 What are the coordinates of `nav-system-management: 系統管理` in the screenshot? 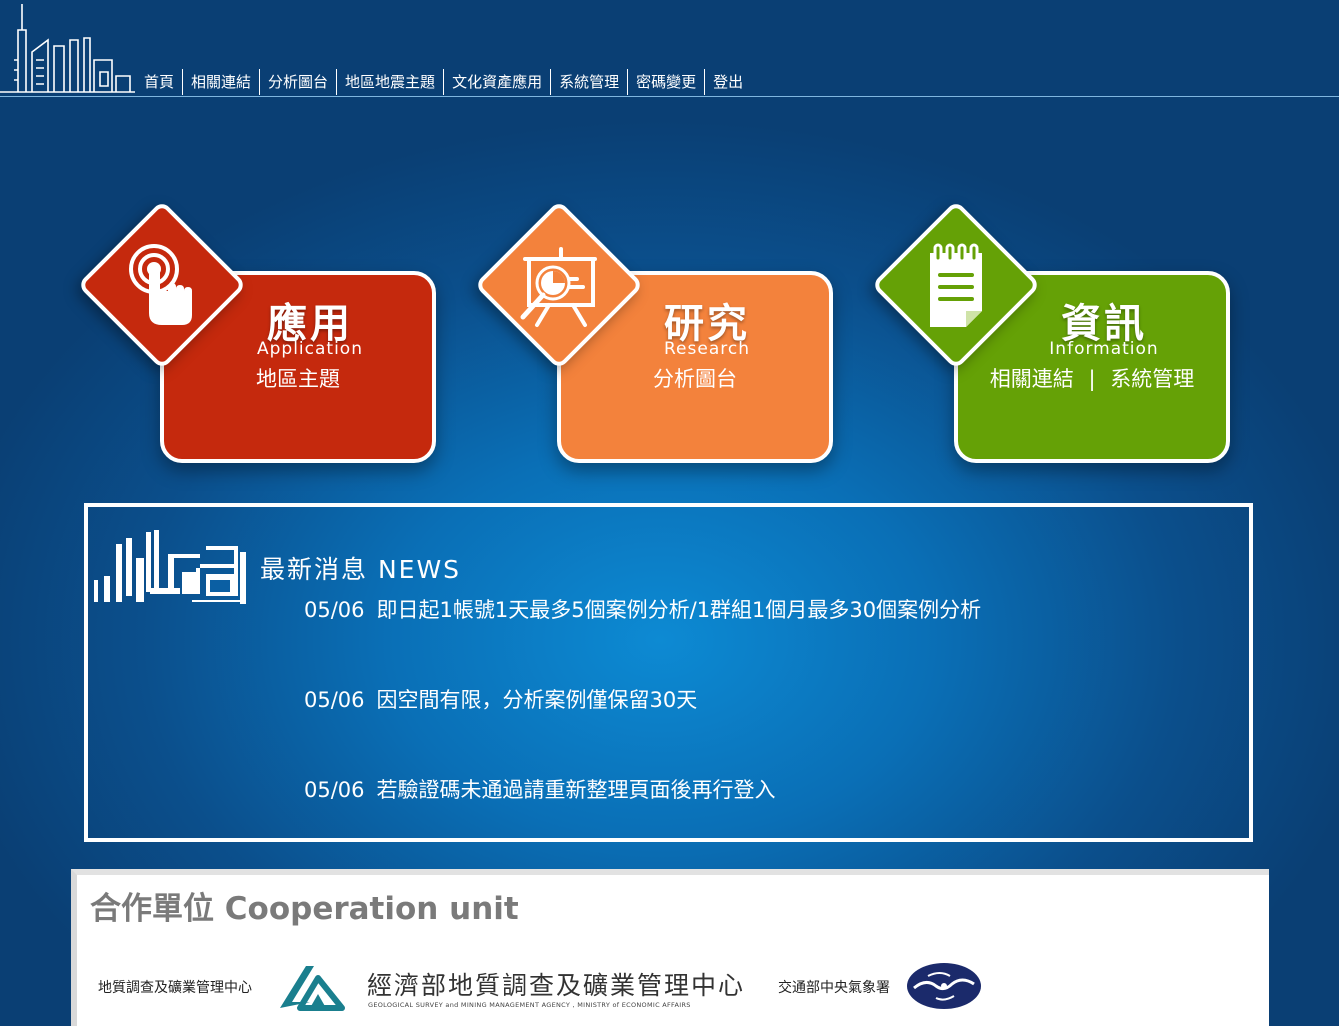 It's located at (590, 82).